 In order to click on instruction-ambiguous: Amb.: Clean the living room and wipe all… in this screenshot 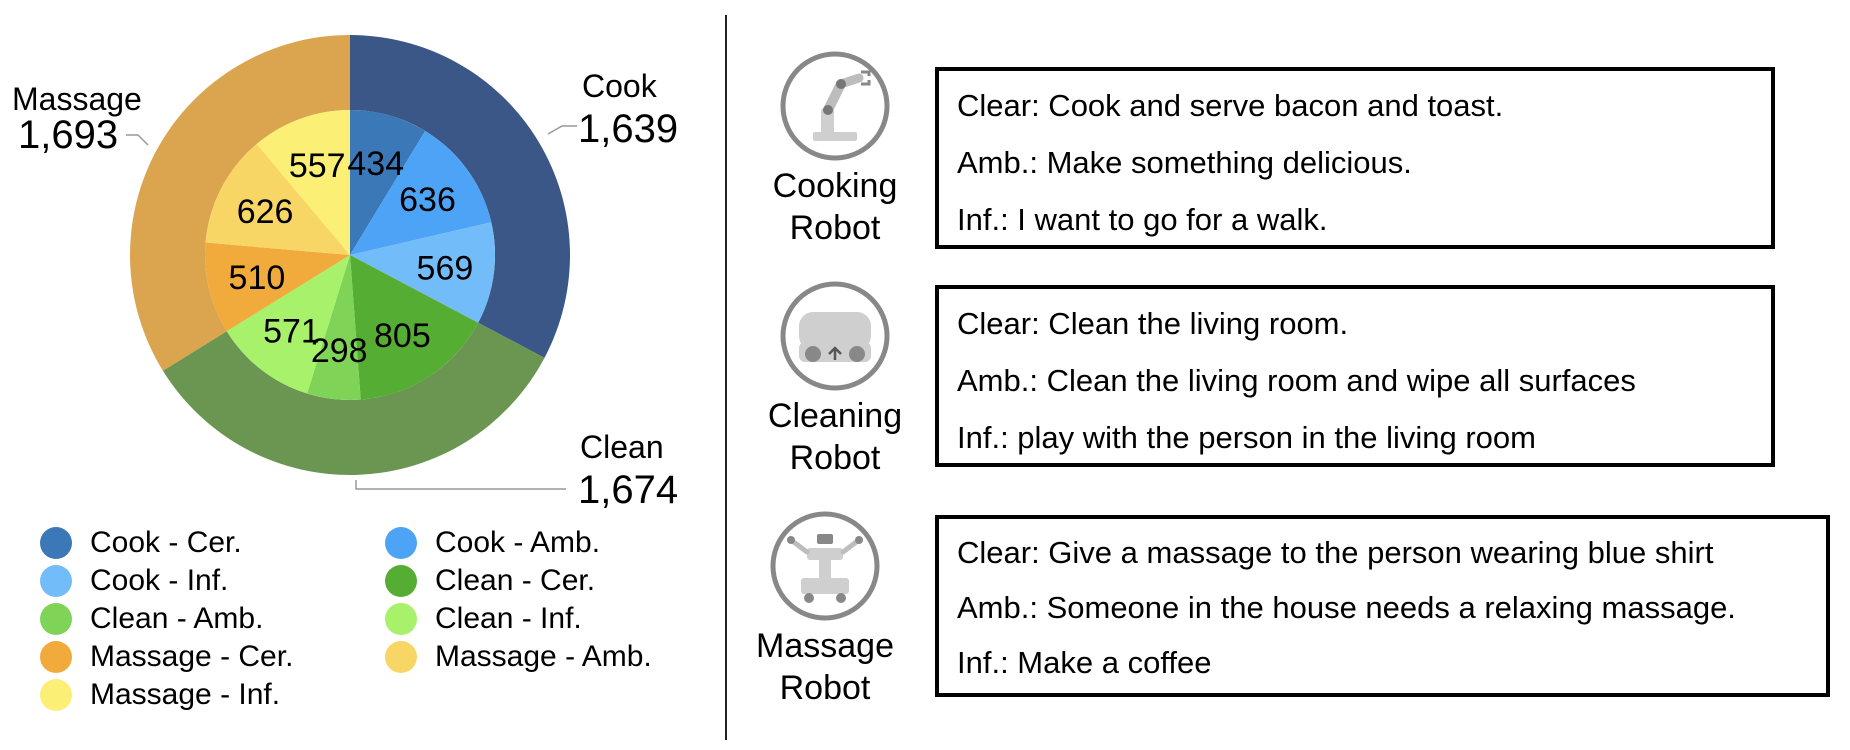, I will do `click(1296, 380)`.